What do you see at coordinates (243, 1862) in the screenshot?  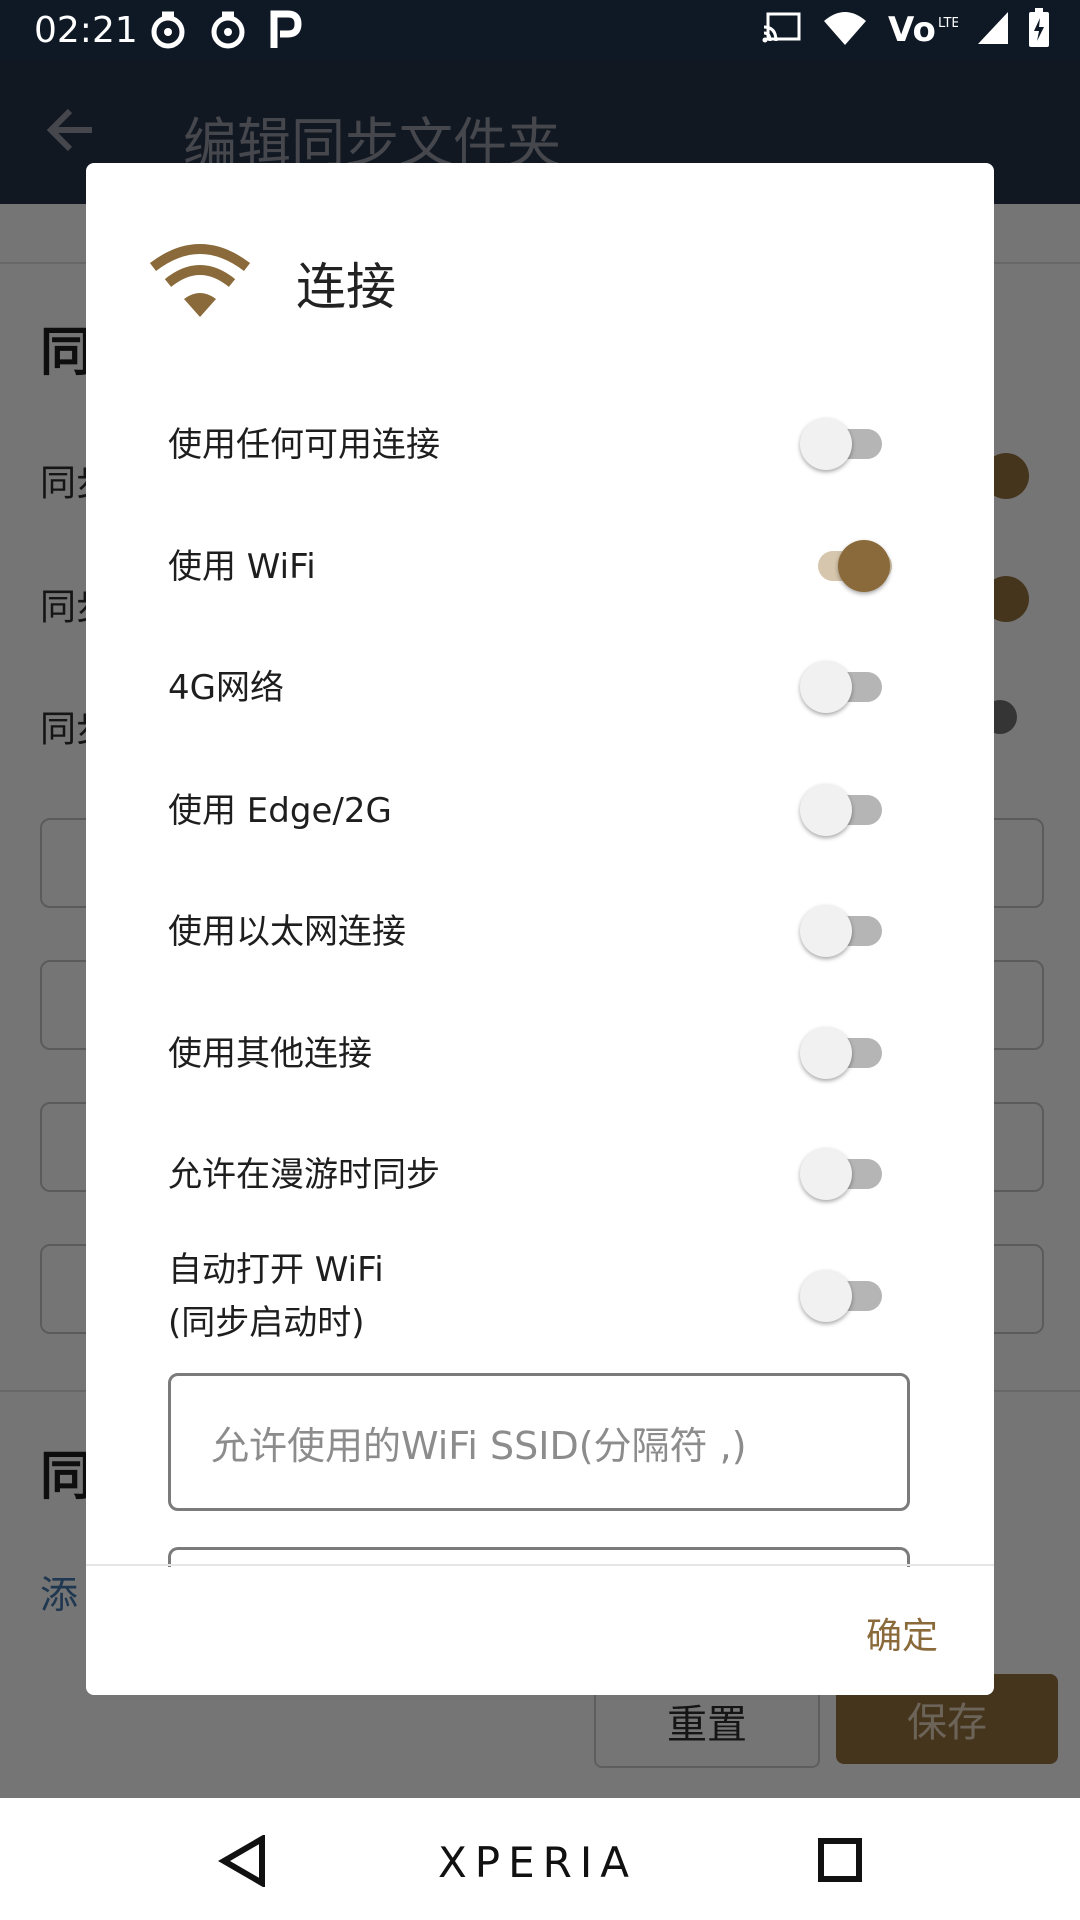 I see `nav-back-icon` at bounding box center [243, 1862].